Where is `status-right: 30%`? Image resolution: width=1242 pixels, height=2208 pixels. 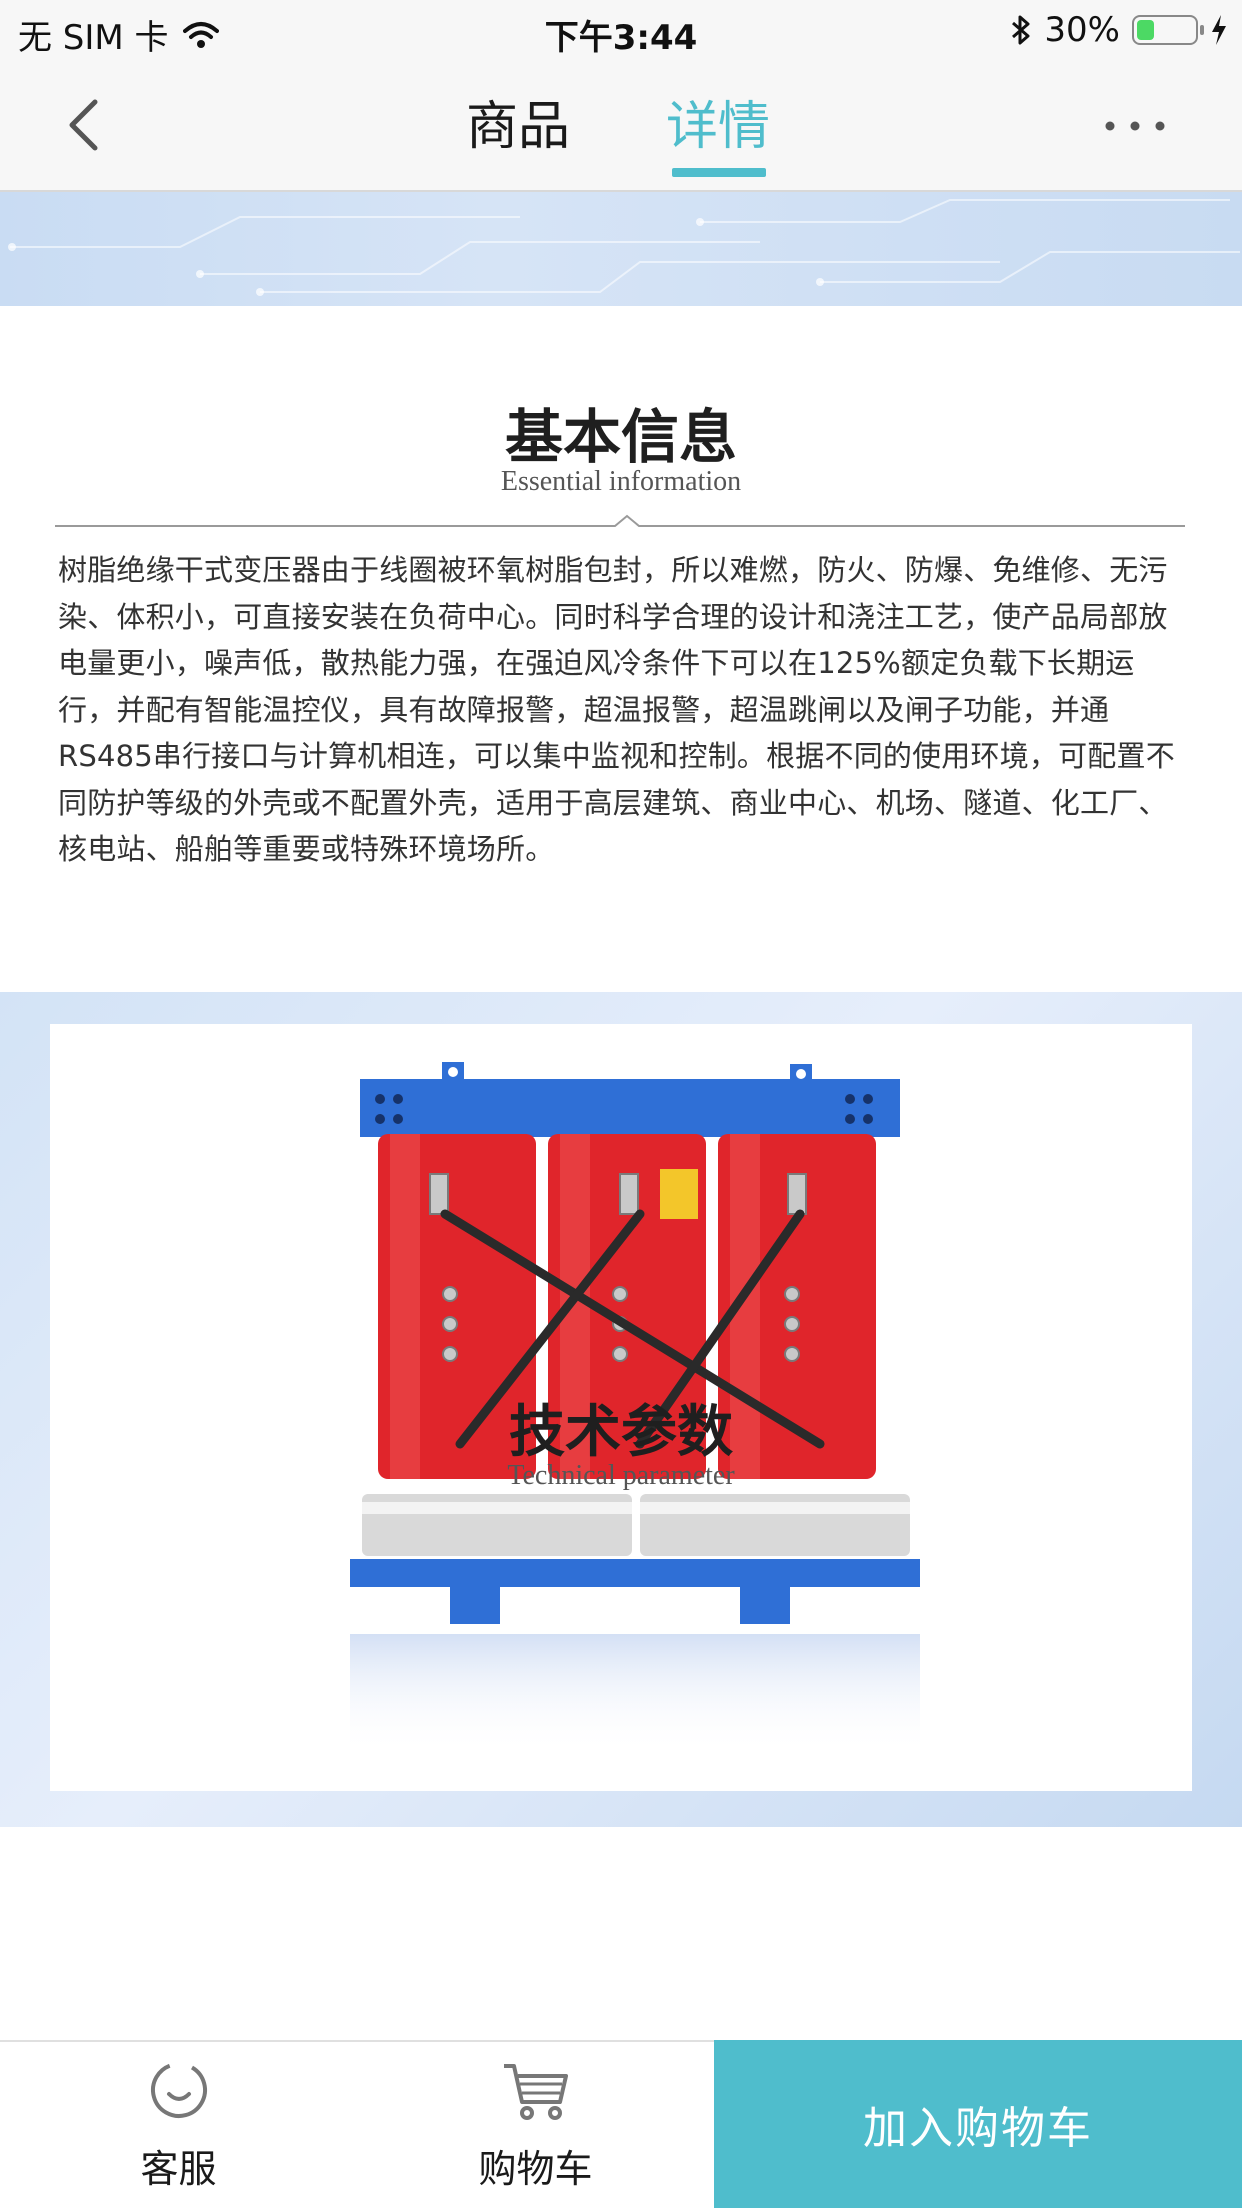
status-right: 30% is located at coordinates (1119, 30).